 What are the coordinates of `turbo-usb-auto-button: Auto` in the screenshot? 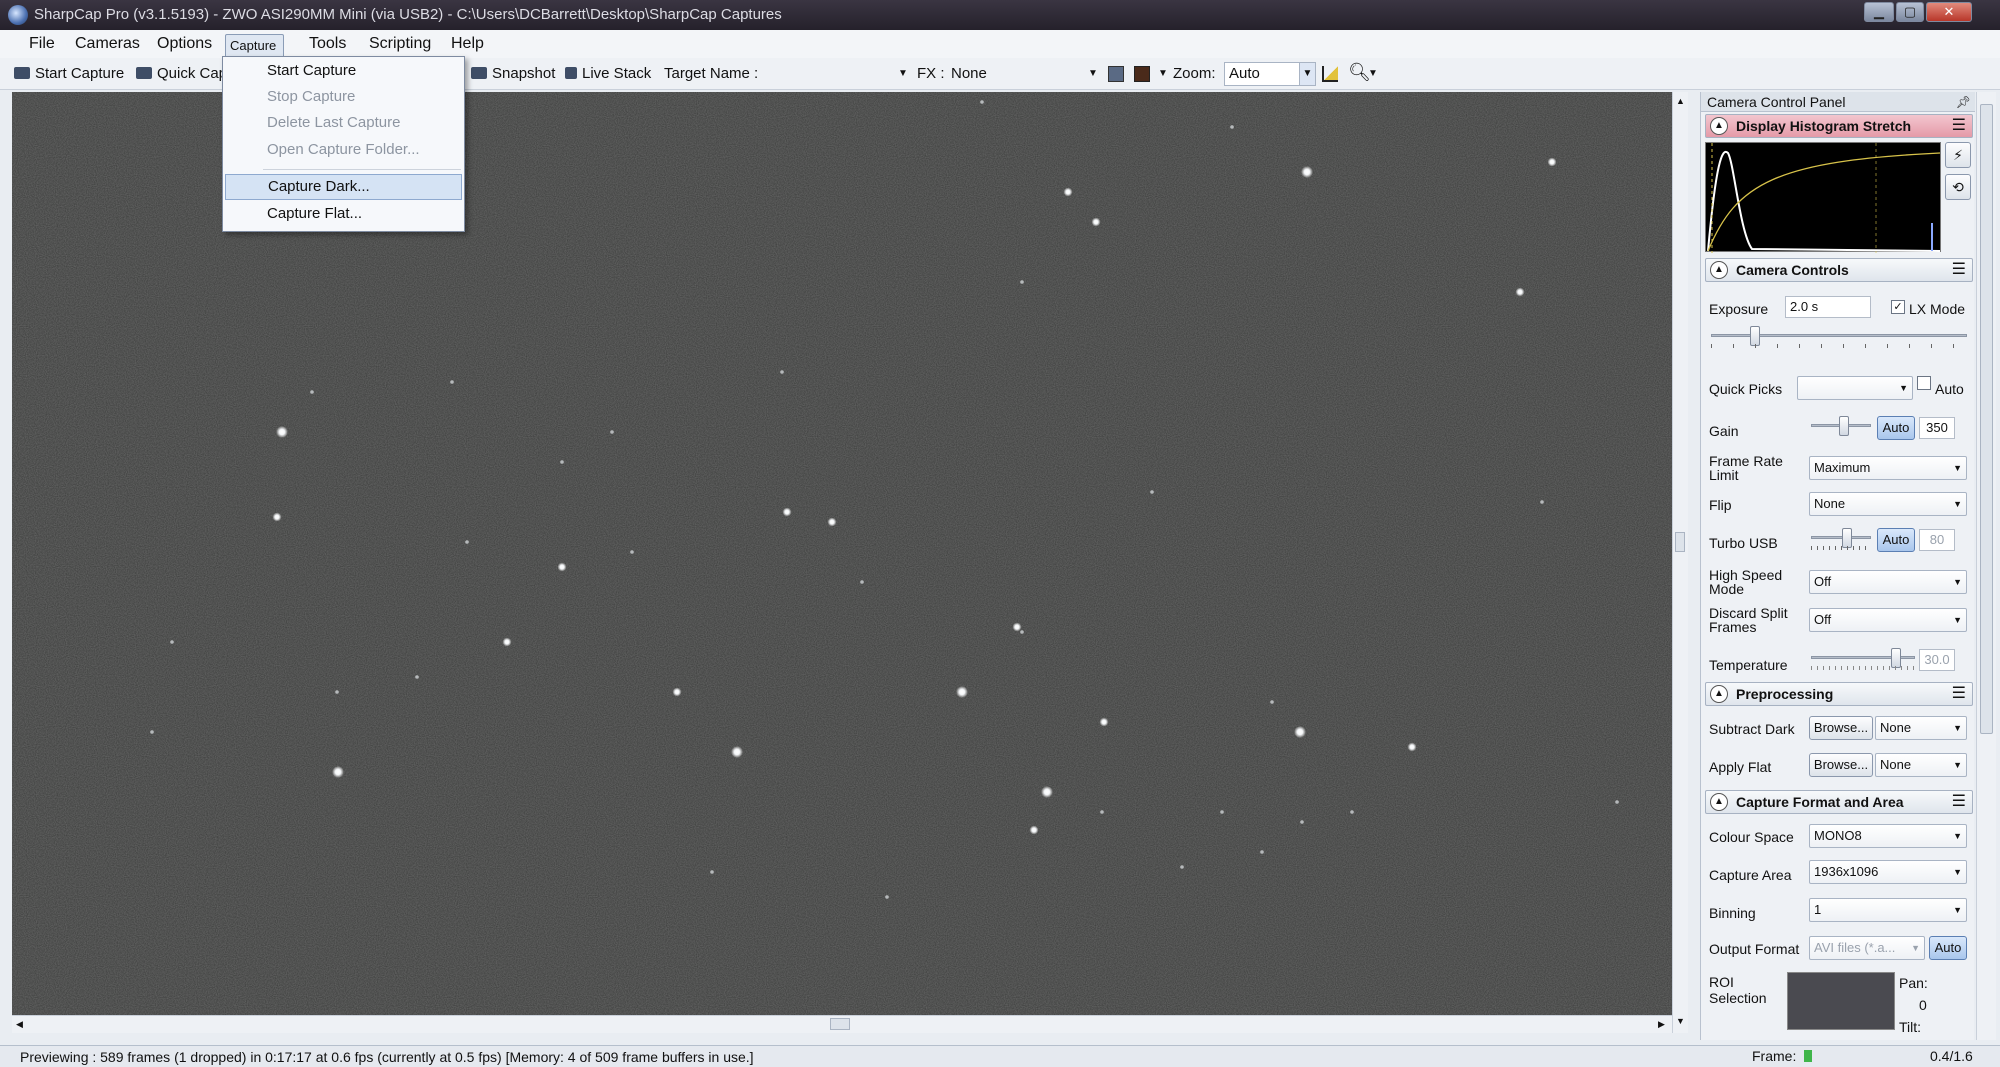 It's located at (1896, 540).